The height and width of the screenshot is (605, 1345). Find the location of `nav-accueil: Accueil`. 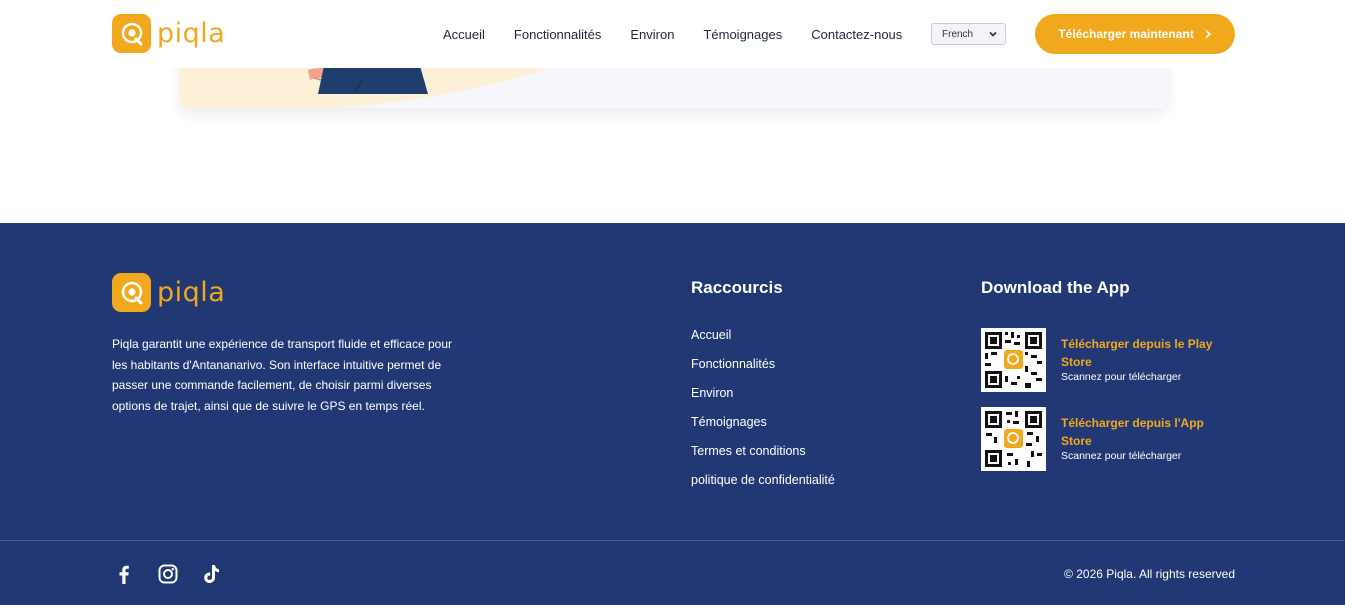

nav-accueil: Accueil is located at coordinates (464, 34).